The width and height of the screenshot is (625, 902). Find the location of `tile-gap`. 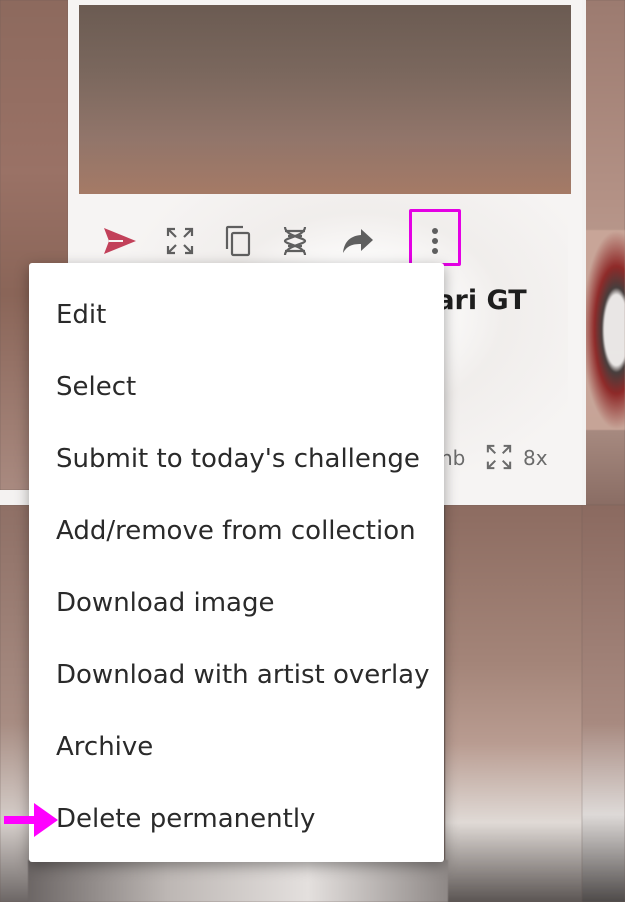

tile-gap is located at coordinates (584, 252).